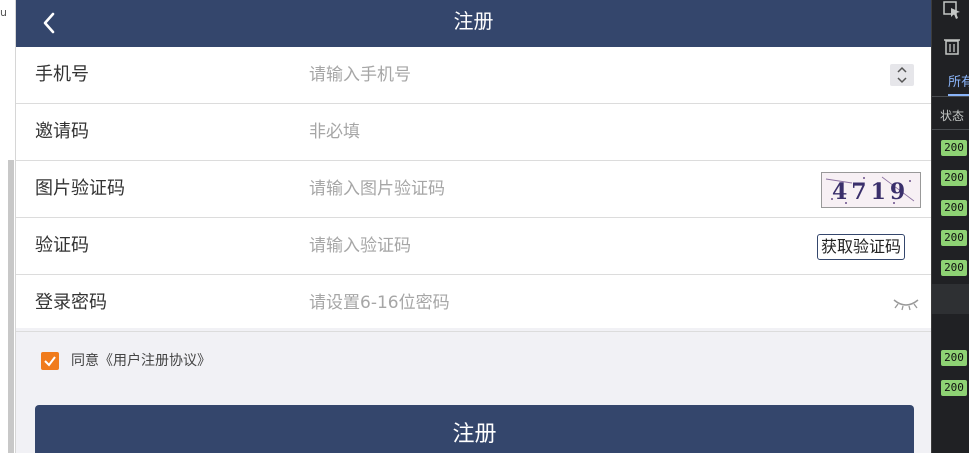  I want to click on invite-row: 邀请码, so click(473, 132).